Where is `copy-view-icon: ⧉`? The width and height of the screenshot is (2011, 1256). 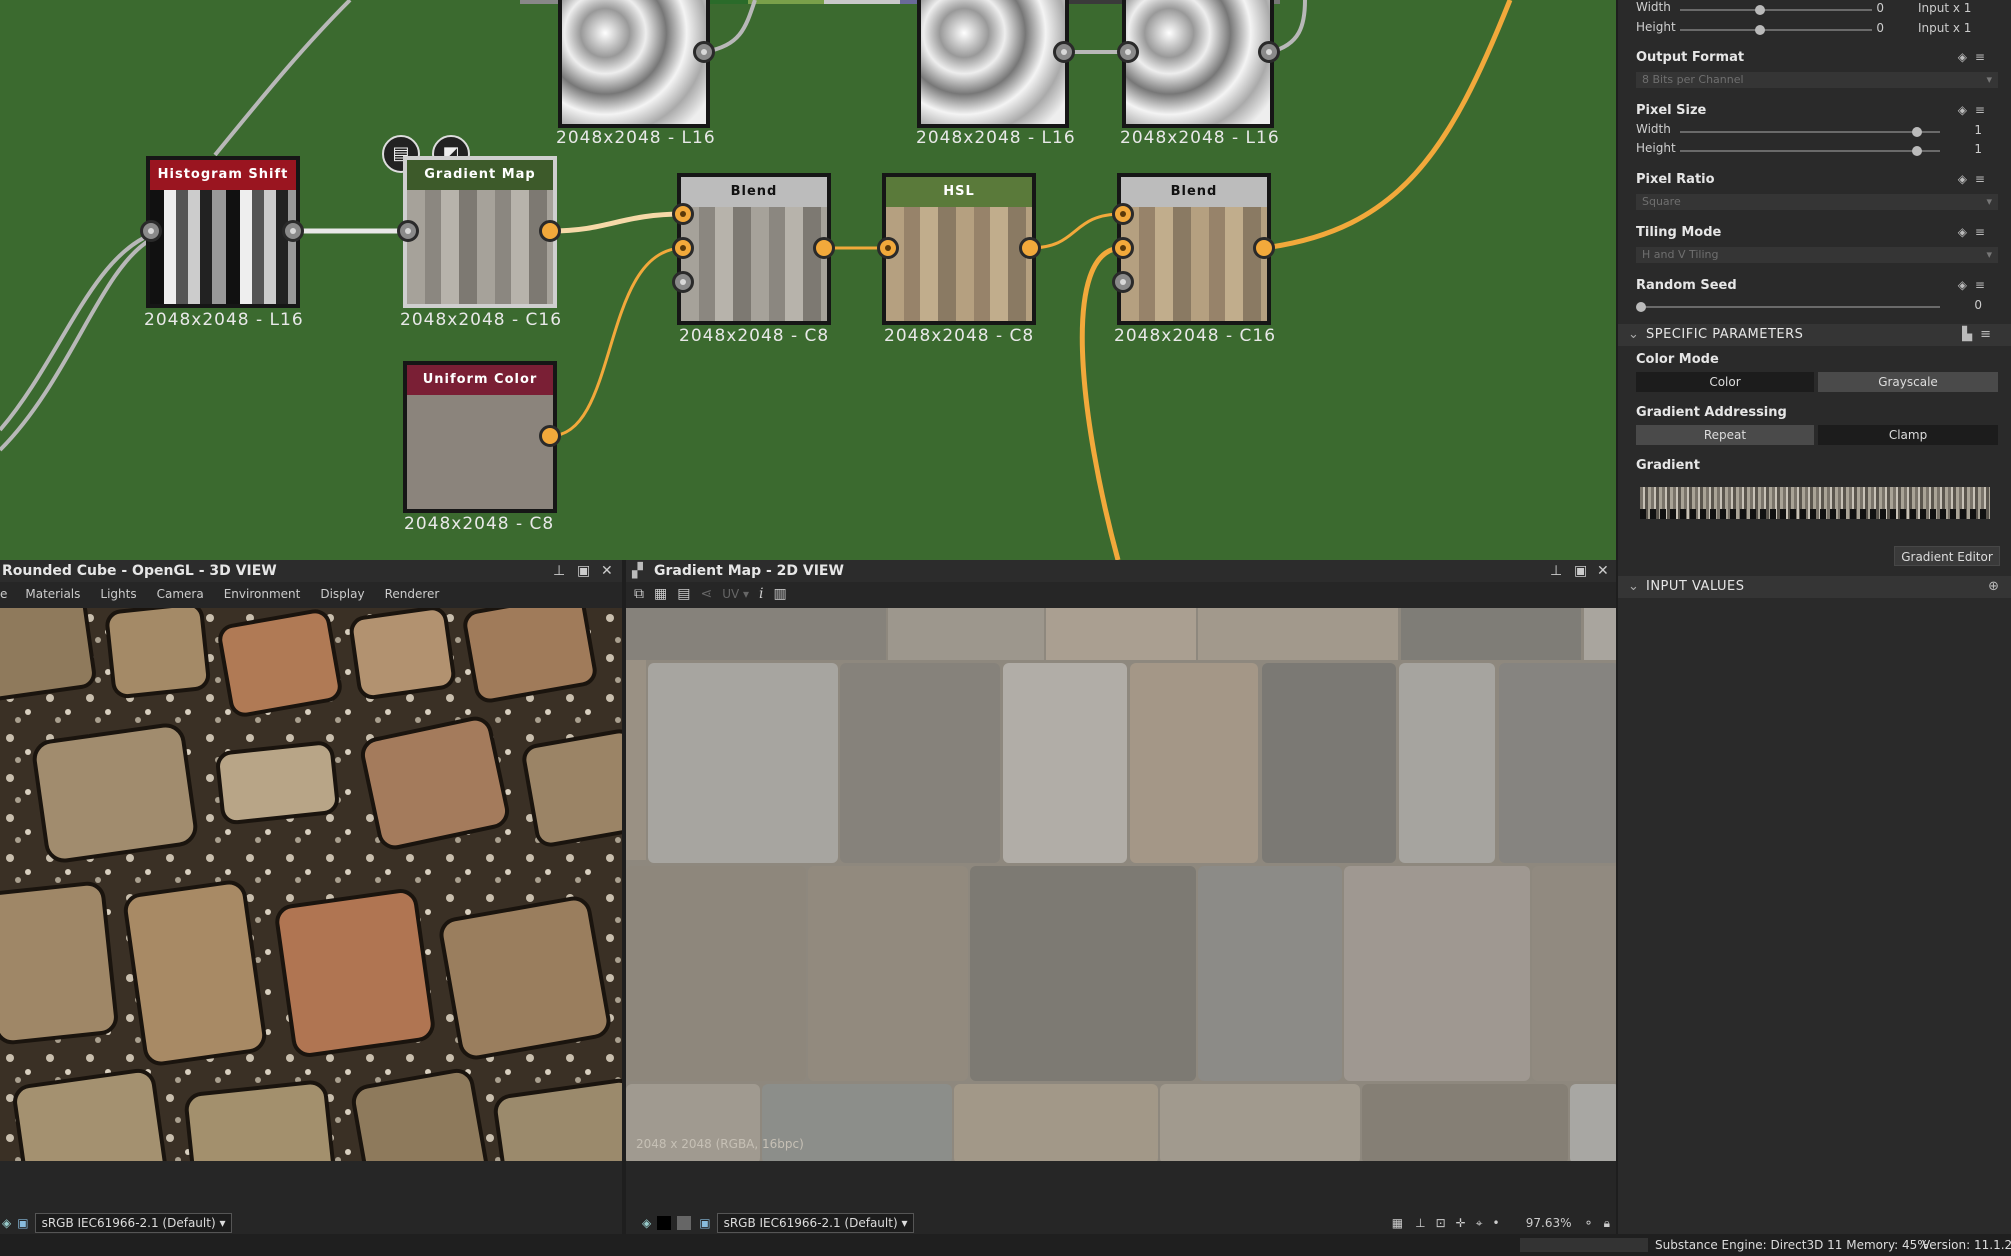
copy-view-icon: ⧉ is located at coordinates (639, 594).